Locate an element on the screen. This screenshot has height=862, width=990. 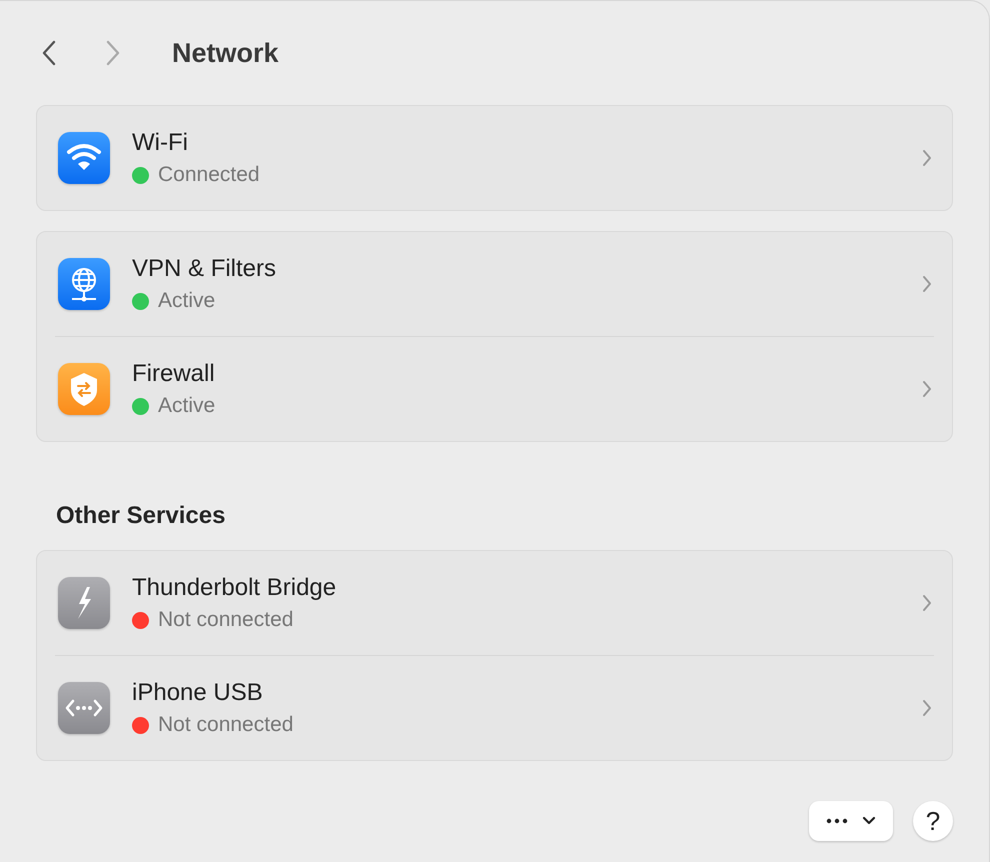
network-service-row: Wi-Fi Connected is located at coordinates (494, 158).